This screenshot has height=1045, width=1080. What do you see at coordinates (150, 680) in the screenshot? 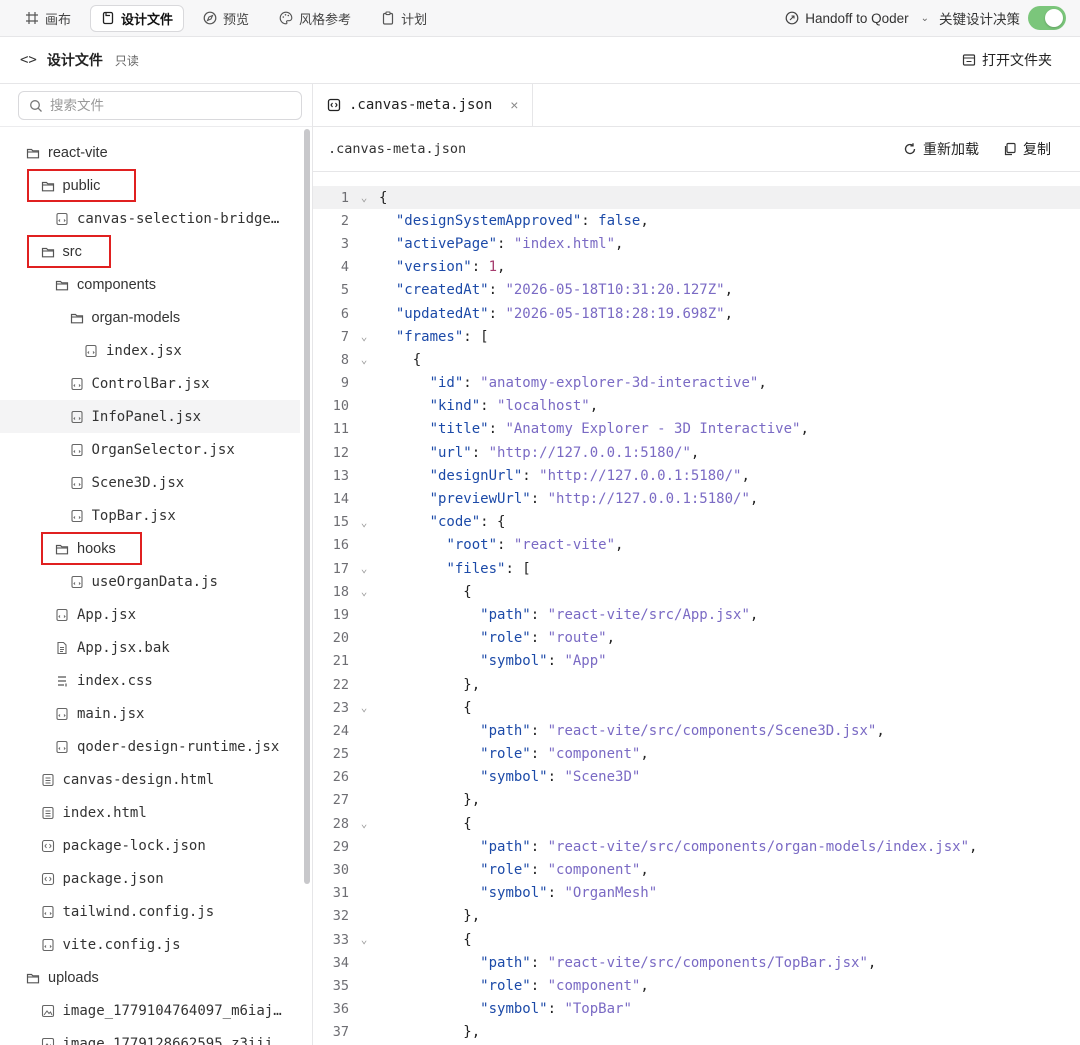
I see `tree-file: index.css` at bounding box center [150, 680].